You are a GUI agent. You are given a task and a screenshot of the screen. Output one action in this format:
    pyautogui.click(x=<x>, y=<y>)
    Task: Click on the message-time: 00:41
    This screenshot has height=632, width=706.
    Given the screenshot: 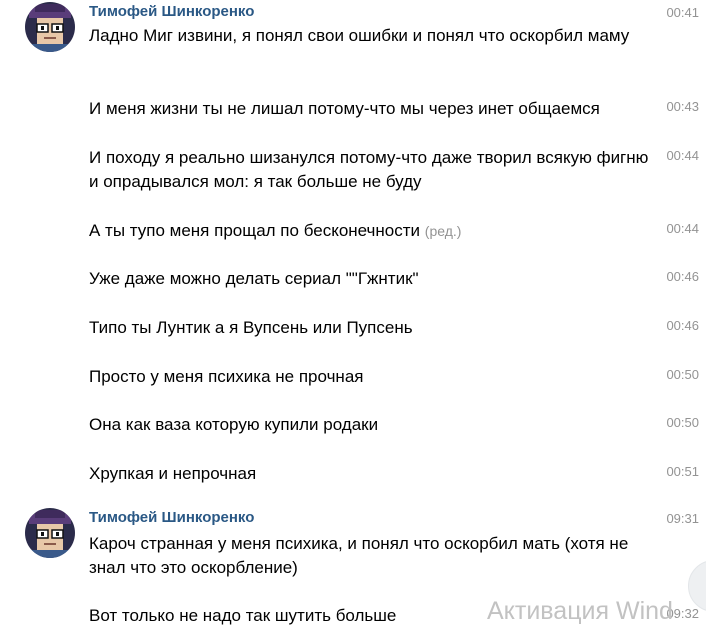 What is the action you would take?
    pyautogui.click(x=682, y=12)
    